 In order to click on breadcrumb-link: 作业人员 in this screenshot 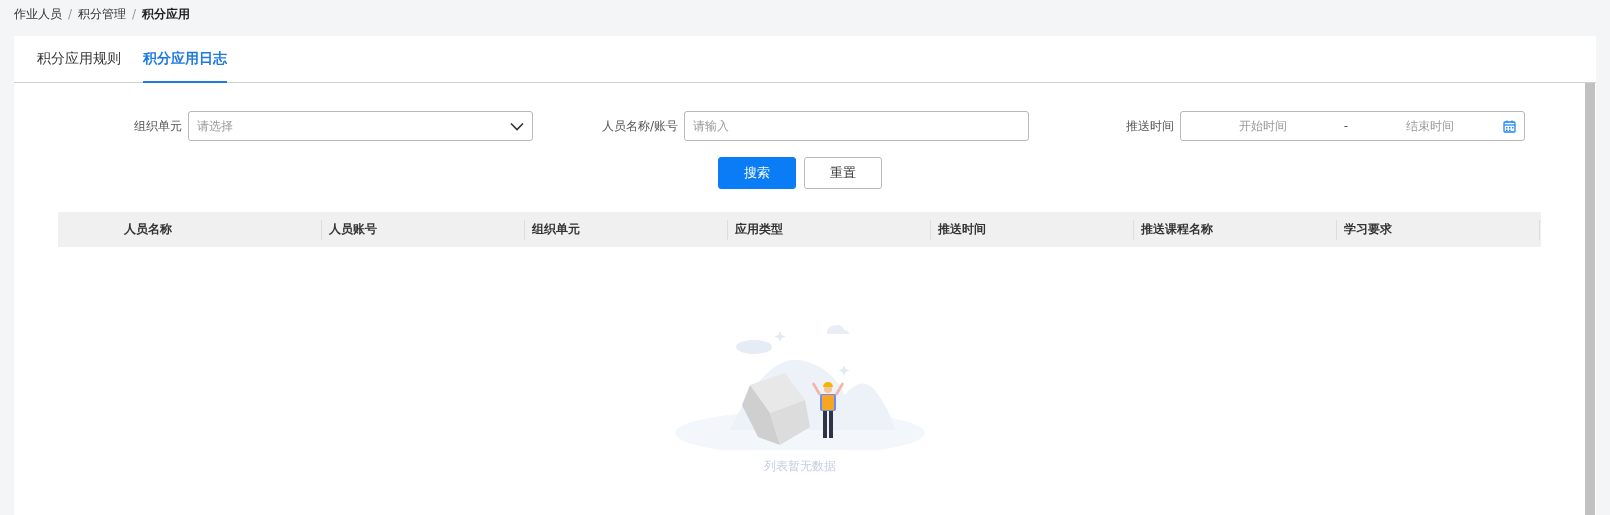, I will do `click(38, 14)`.